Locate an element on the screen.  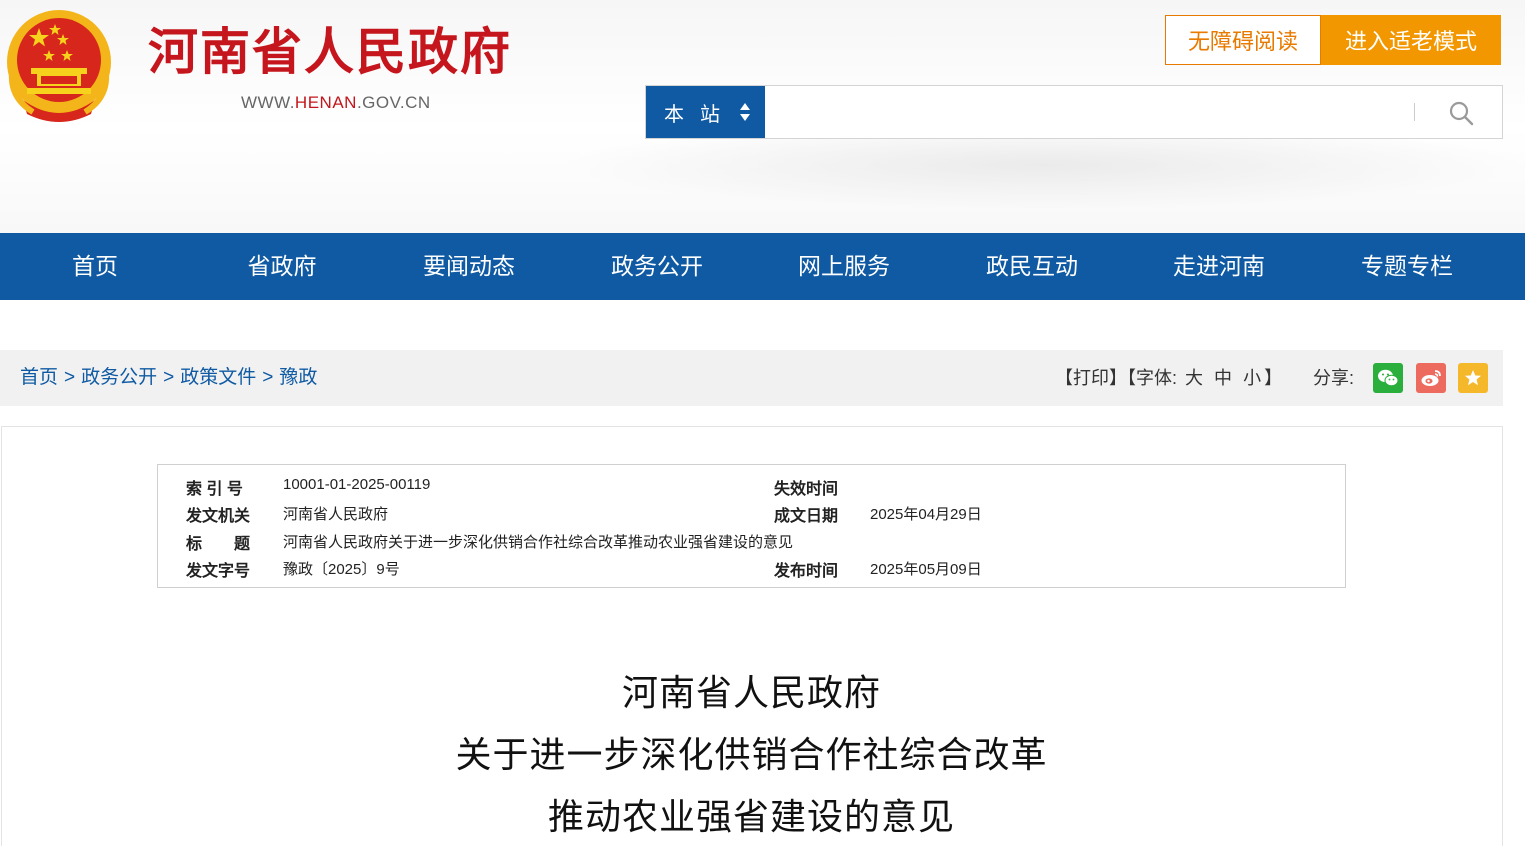
site-url: WWW.HENAN.GOV.CN is located at coordinates (336, 103).